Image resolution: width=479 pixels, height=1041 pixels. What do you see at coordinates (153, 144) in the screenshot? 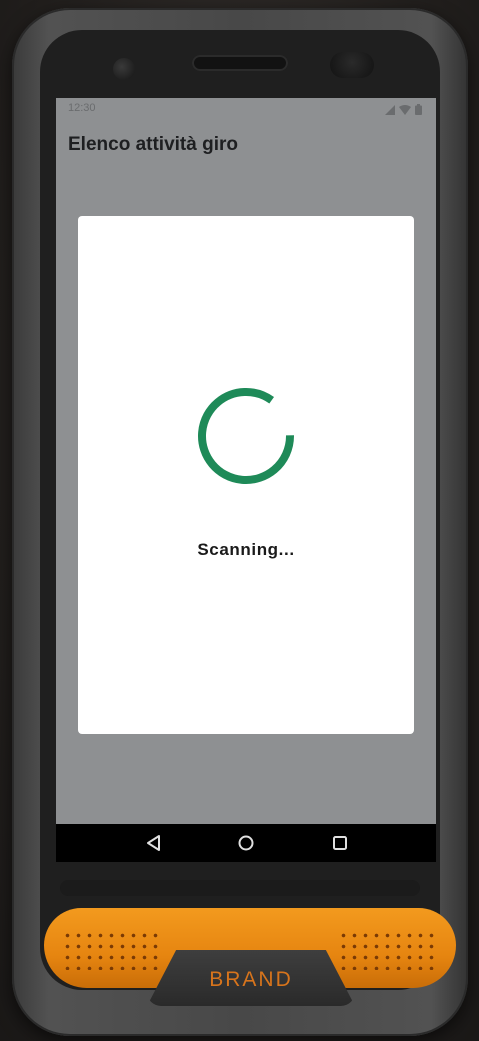
I see `page-title: Elenco attività giro` at bounding box center [153, 144].